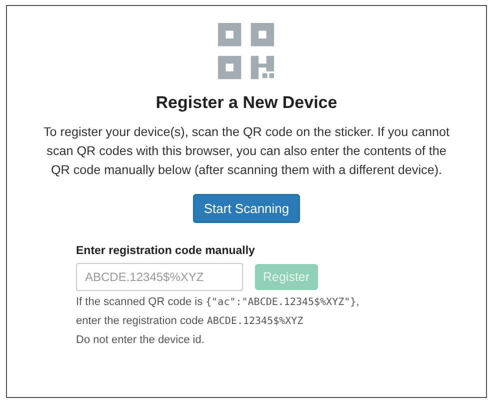  I want to click on page-title: Register a New Device, so click(247, 103).